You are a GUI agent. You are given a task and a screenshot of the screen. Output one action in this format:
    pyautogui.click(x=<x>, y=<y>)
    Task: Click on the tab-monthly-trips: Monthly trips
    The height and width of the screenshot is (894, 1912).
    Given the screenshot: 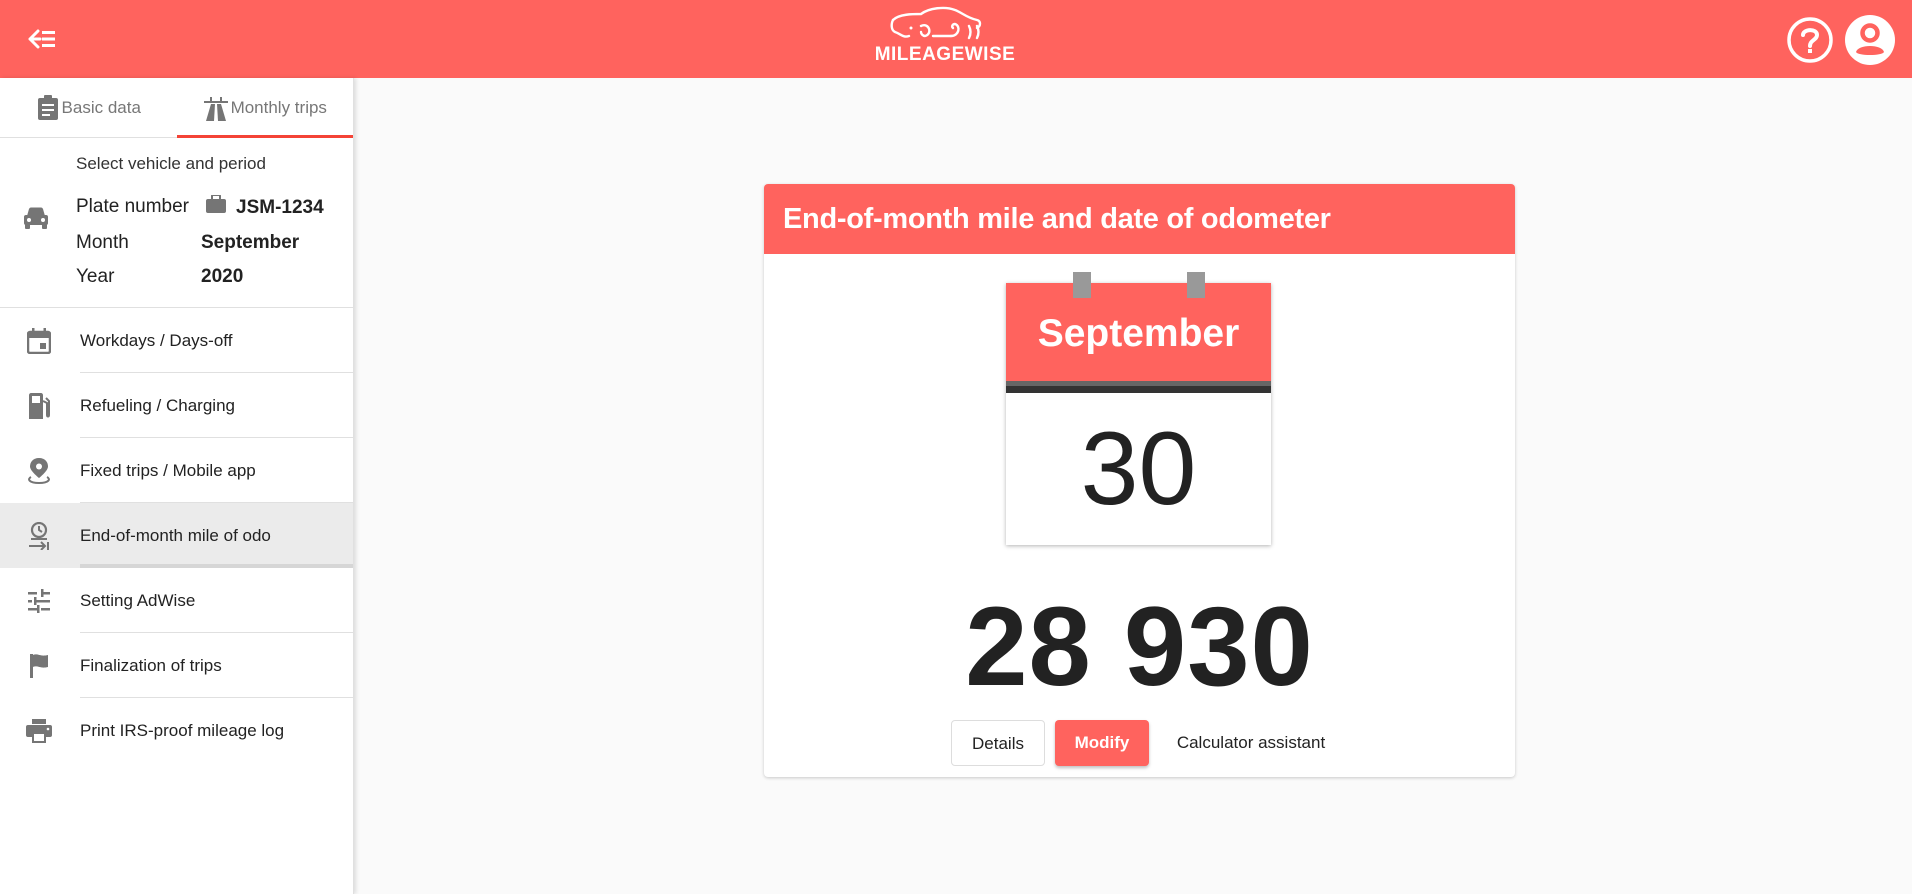 What is the action you would take?
    pyautogui.click(x=265, y=108)
    